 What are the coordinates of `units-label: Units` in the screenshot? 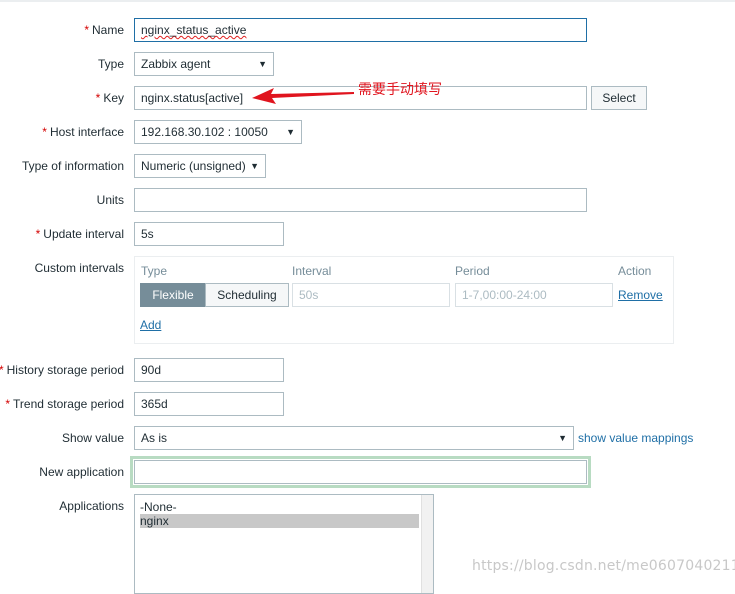 It's located at (110, 200).